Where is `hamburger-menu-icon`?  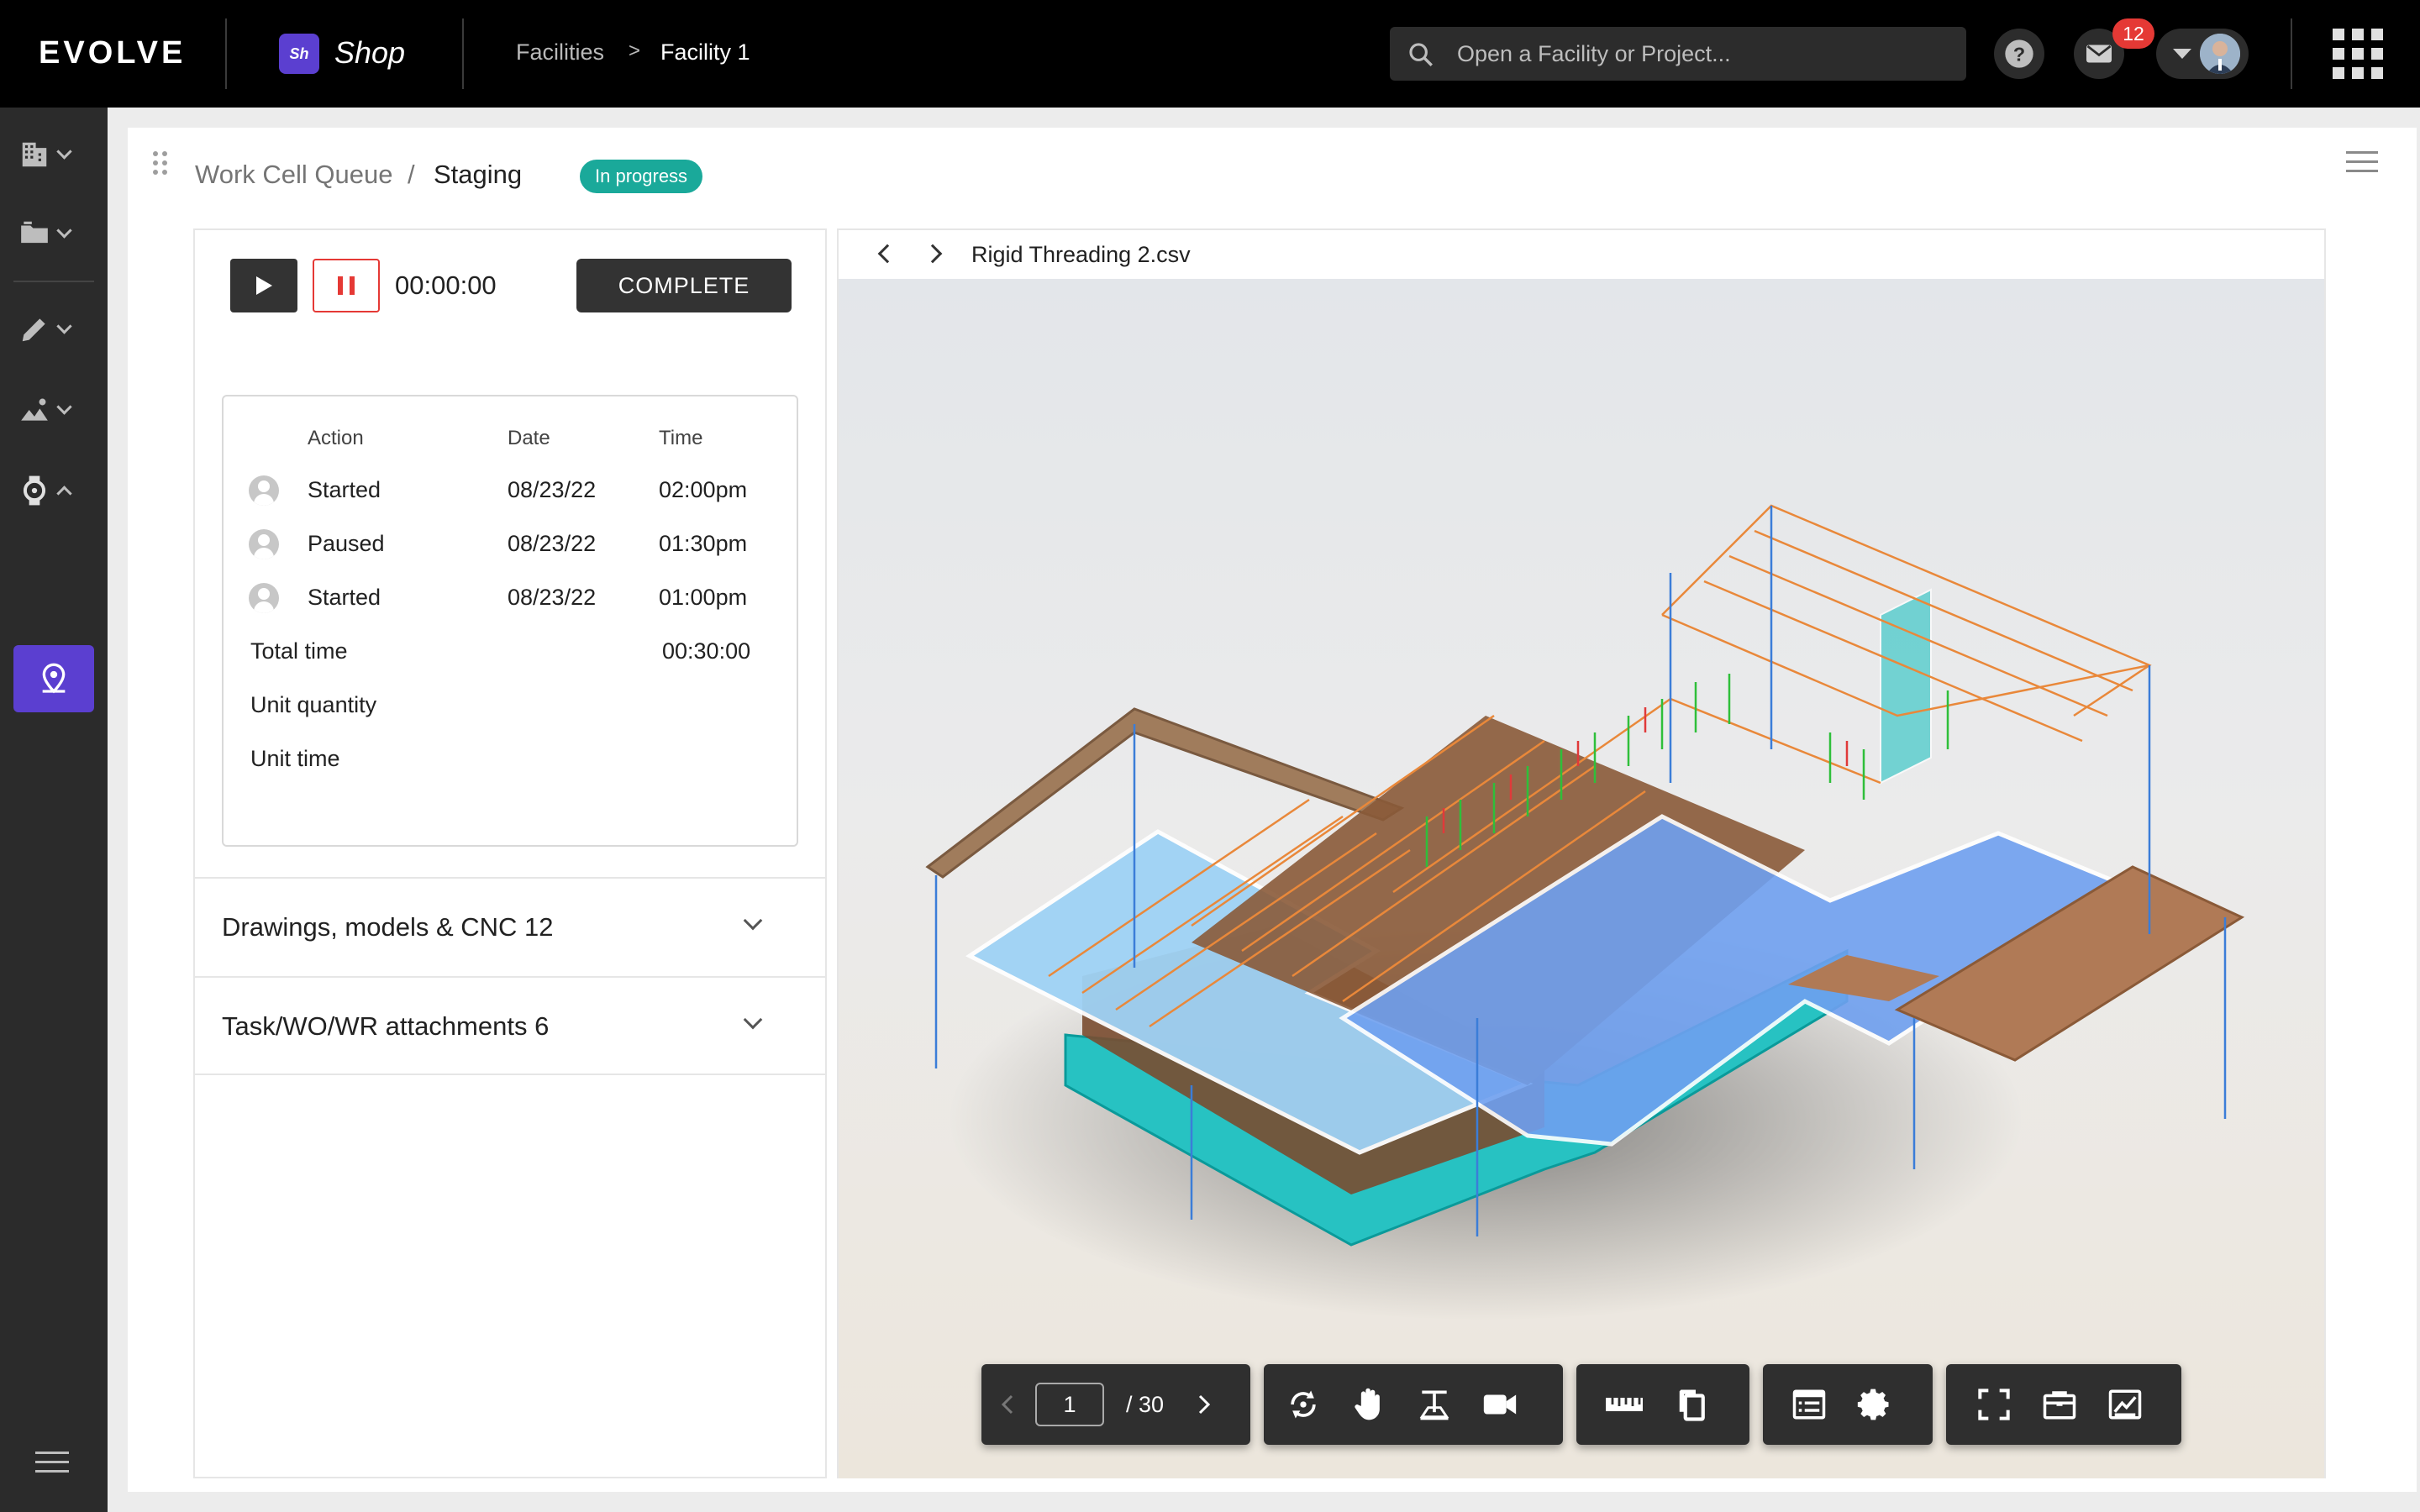
hamburger-menu-icon is located at coordinates (2362, 165).